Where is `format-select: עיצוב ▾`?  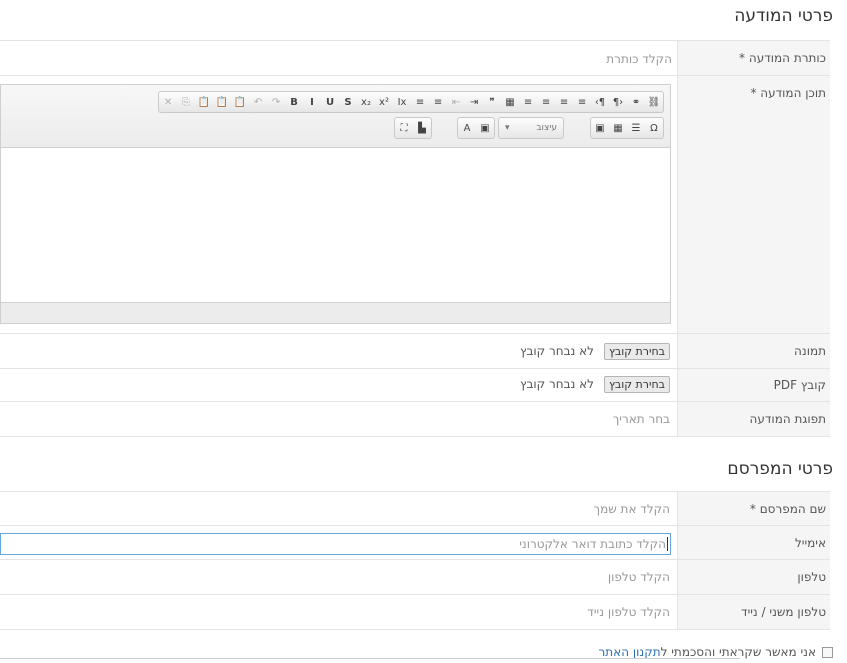
format-select: עיצוב ▾ is located at coordinates (531, 128).